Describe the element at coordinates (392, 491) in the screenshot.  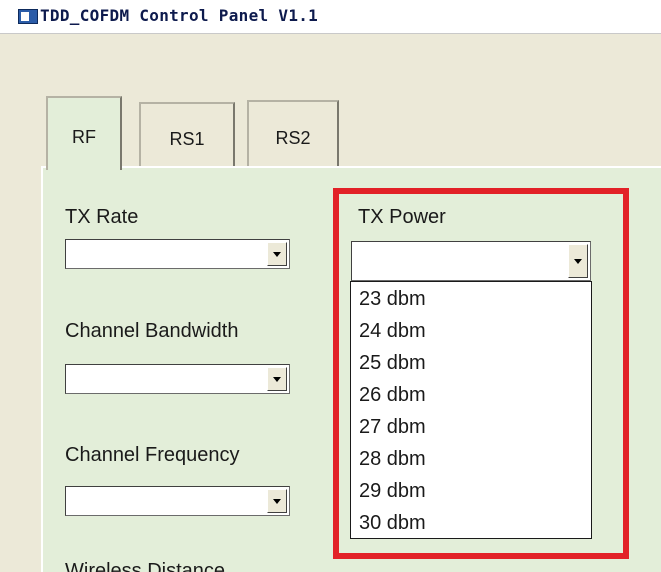
I see `tx-power-option: 29 dbm` at that location.